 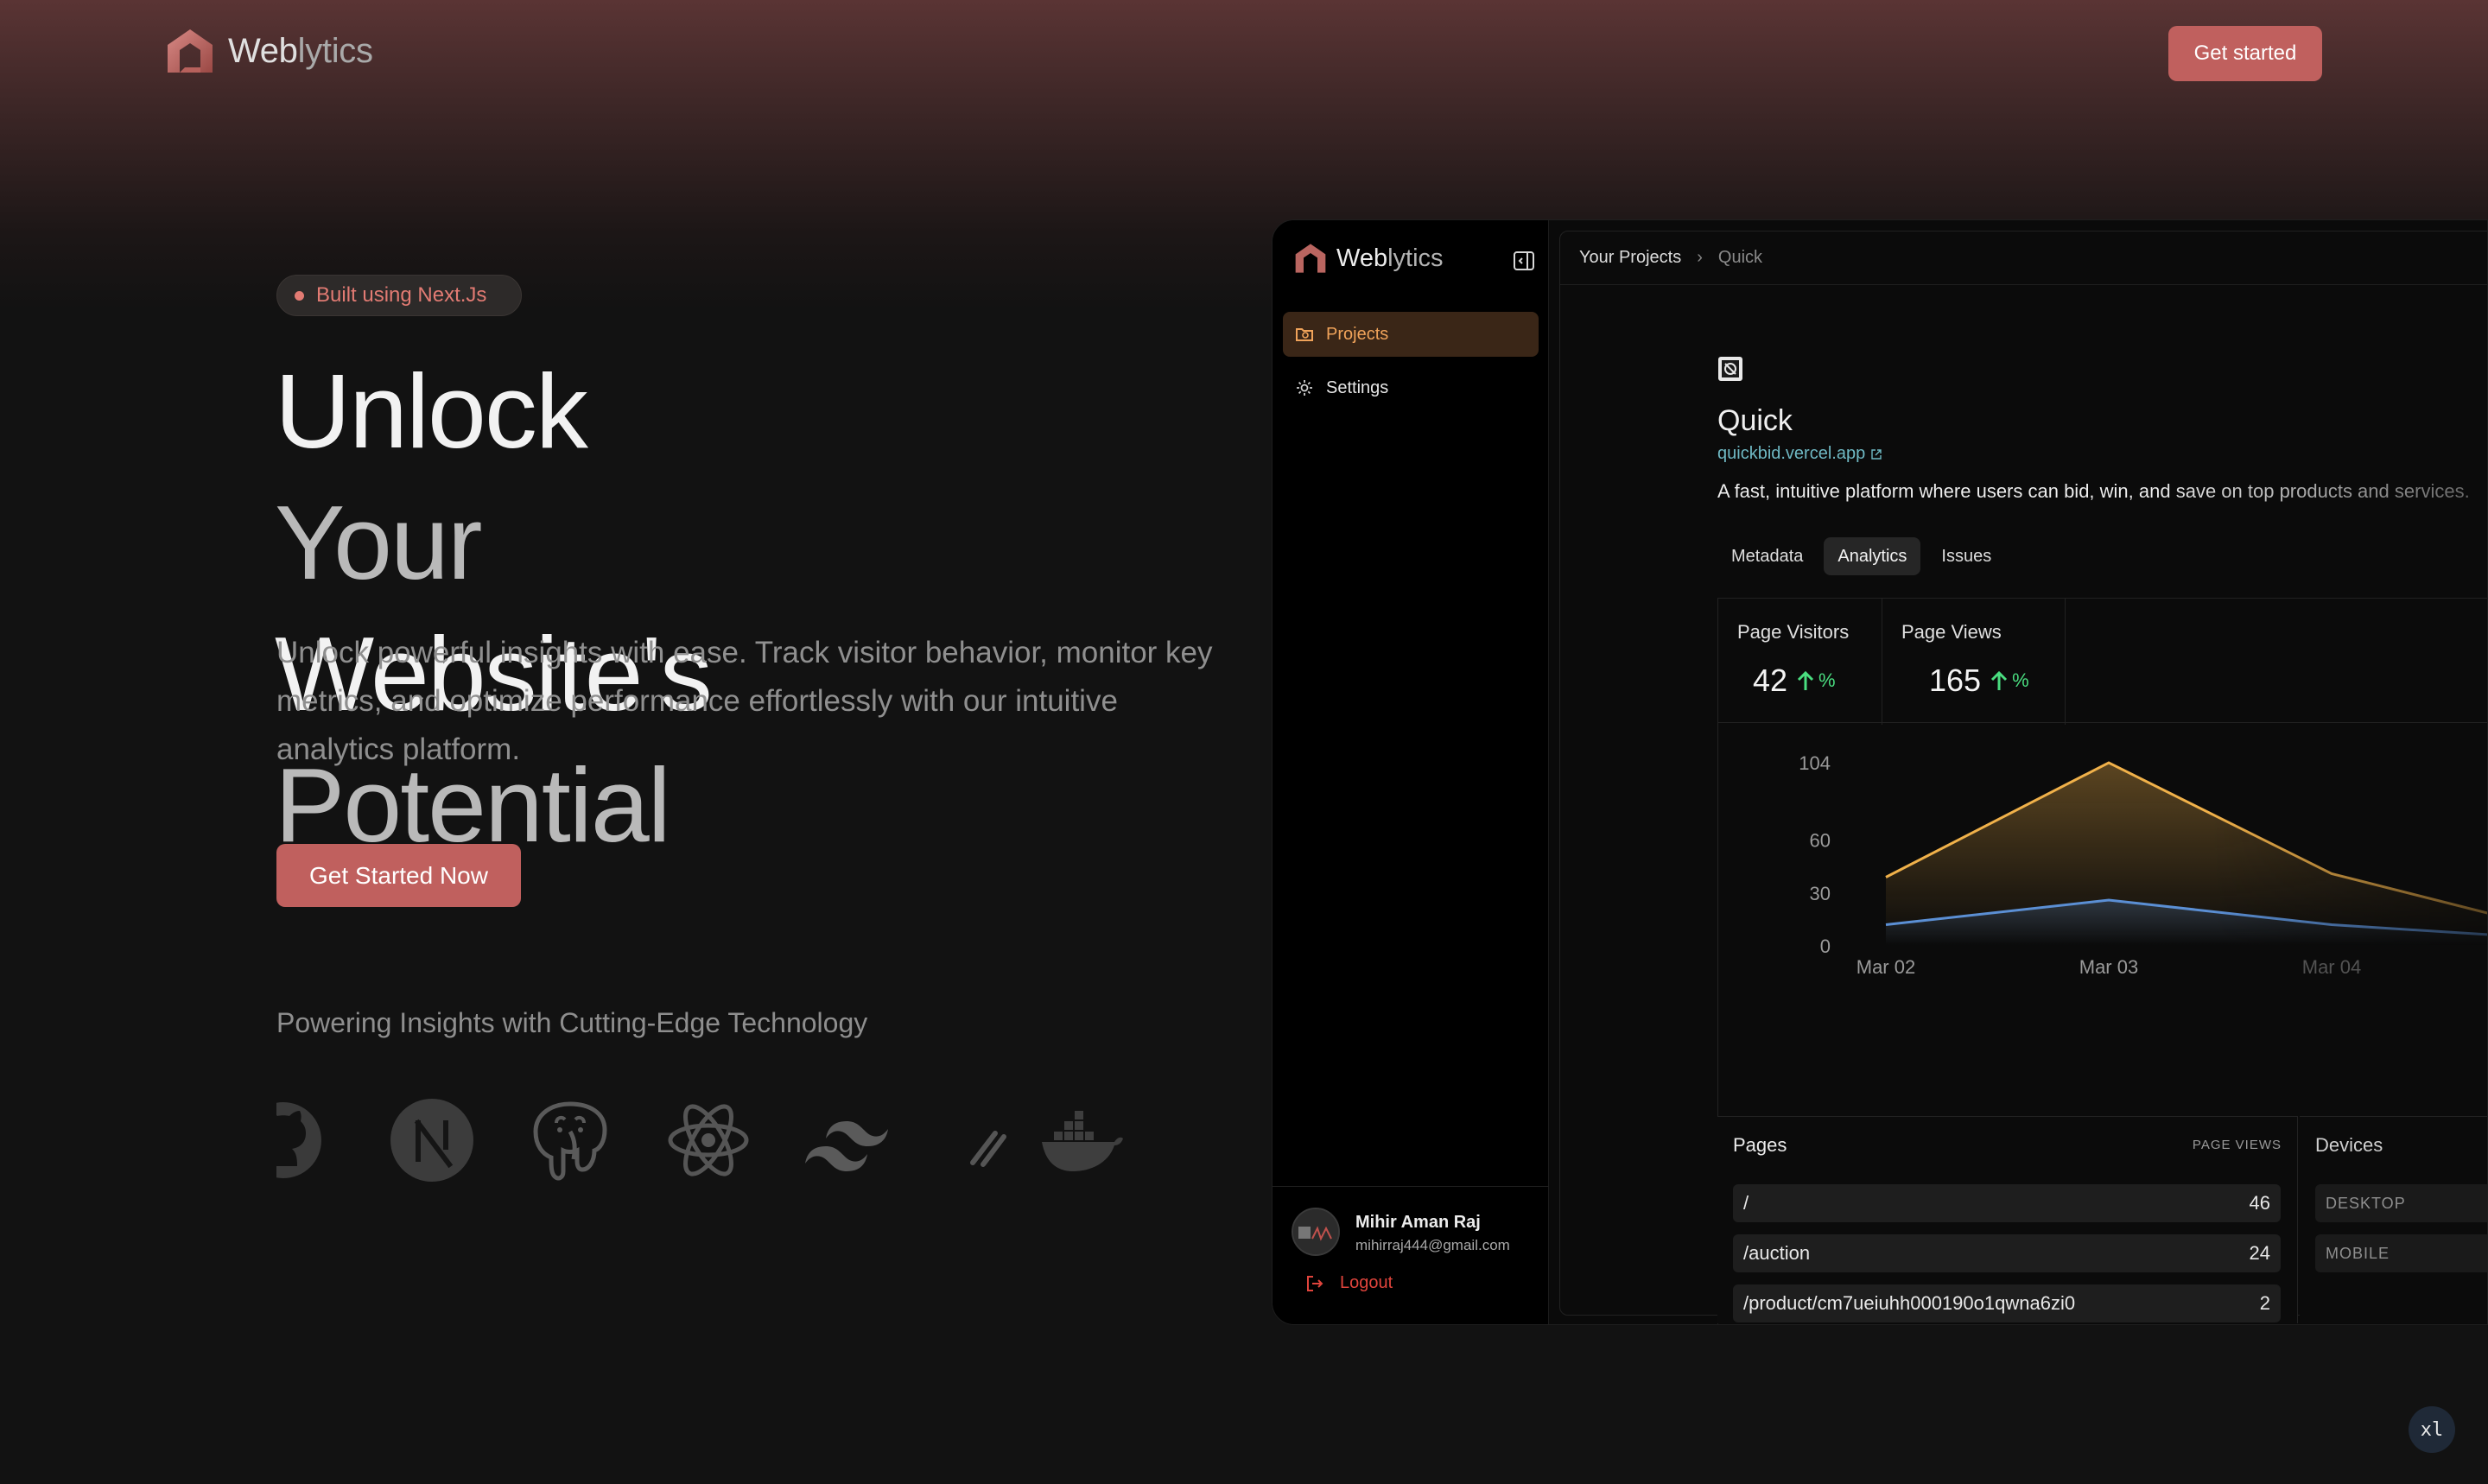 I want to click on sidebar-brand: Weblytics, so click(x=1368, y=258).